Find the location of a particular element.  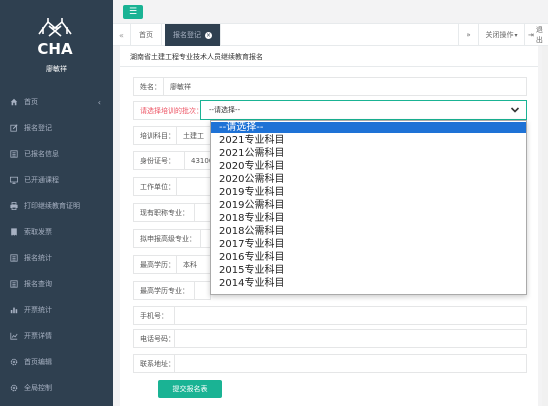

form-row-subject: 培训科目： 土建工 is located at coordinates (175, 135).